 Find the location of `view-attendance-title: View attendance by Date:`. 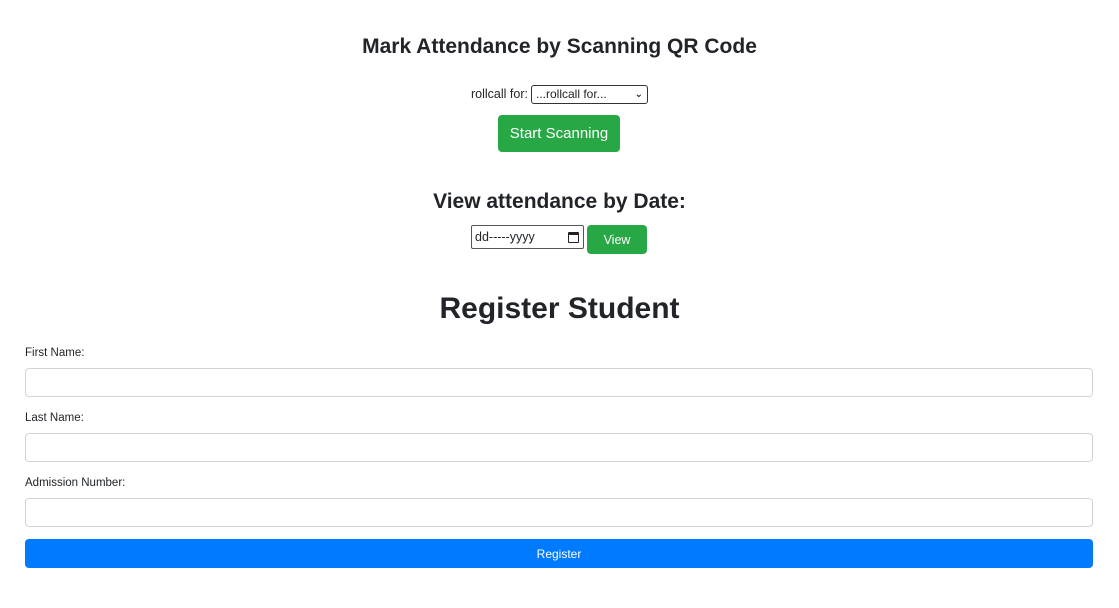

view-attendance-title: View attendance by Date: is located at coordinates (559, 201).